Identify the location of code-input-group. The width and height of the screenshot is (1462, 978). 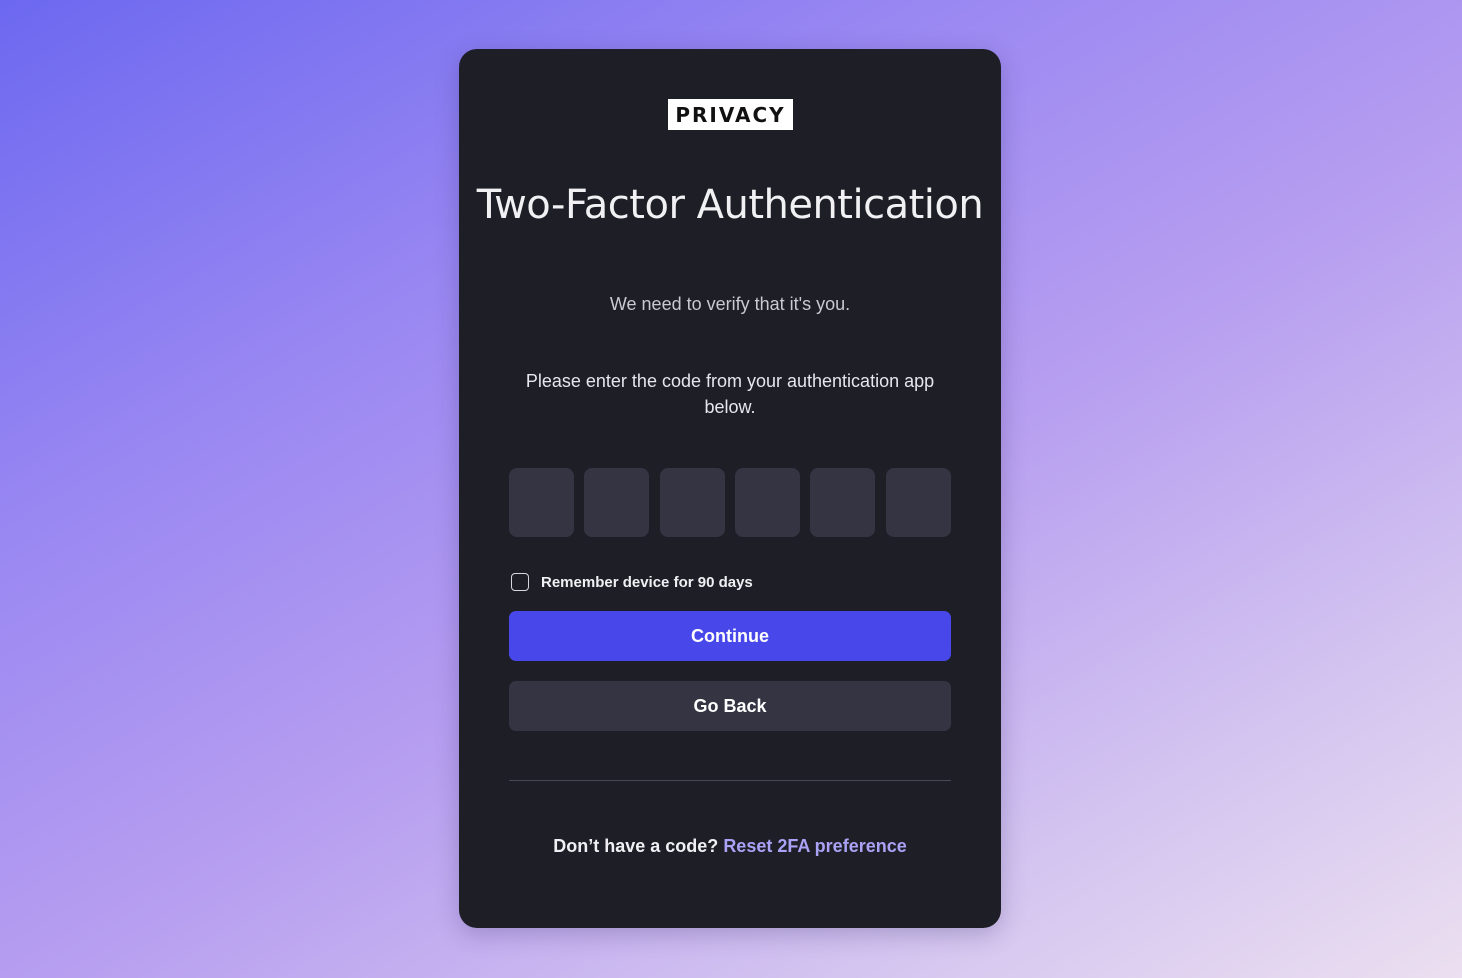
(730, 502).